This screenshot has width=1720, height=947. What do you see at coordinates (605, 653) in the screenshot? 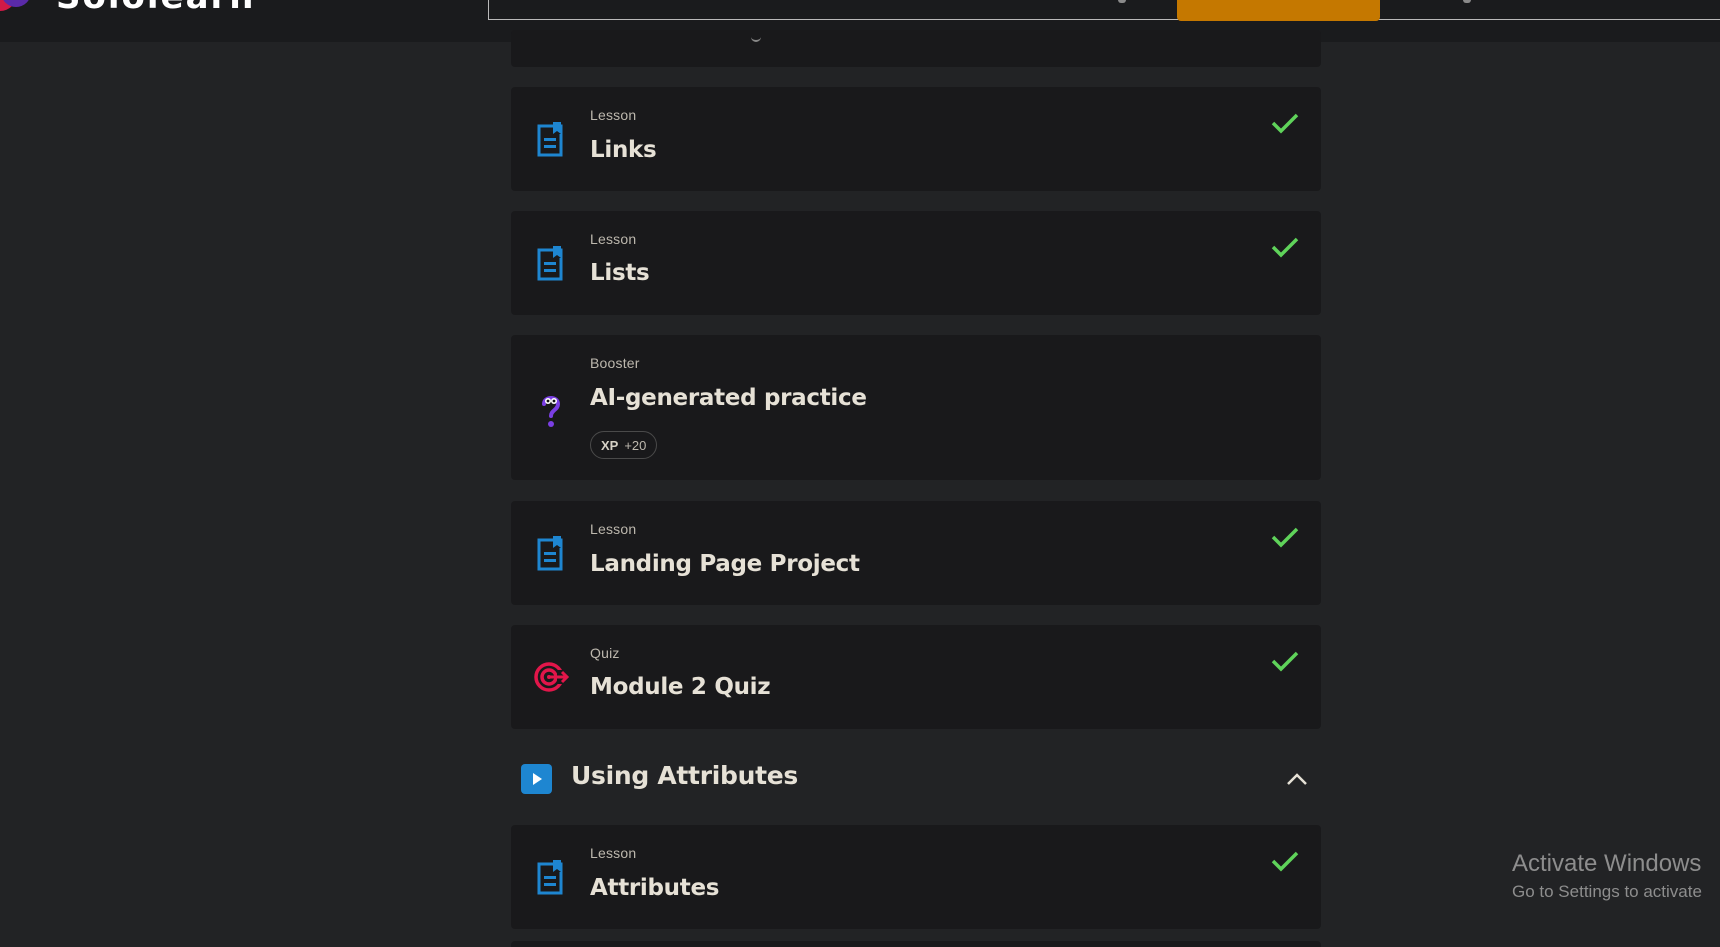
I see `item-type-label: Quiz` at bounding box center [605, 653].